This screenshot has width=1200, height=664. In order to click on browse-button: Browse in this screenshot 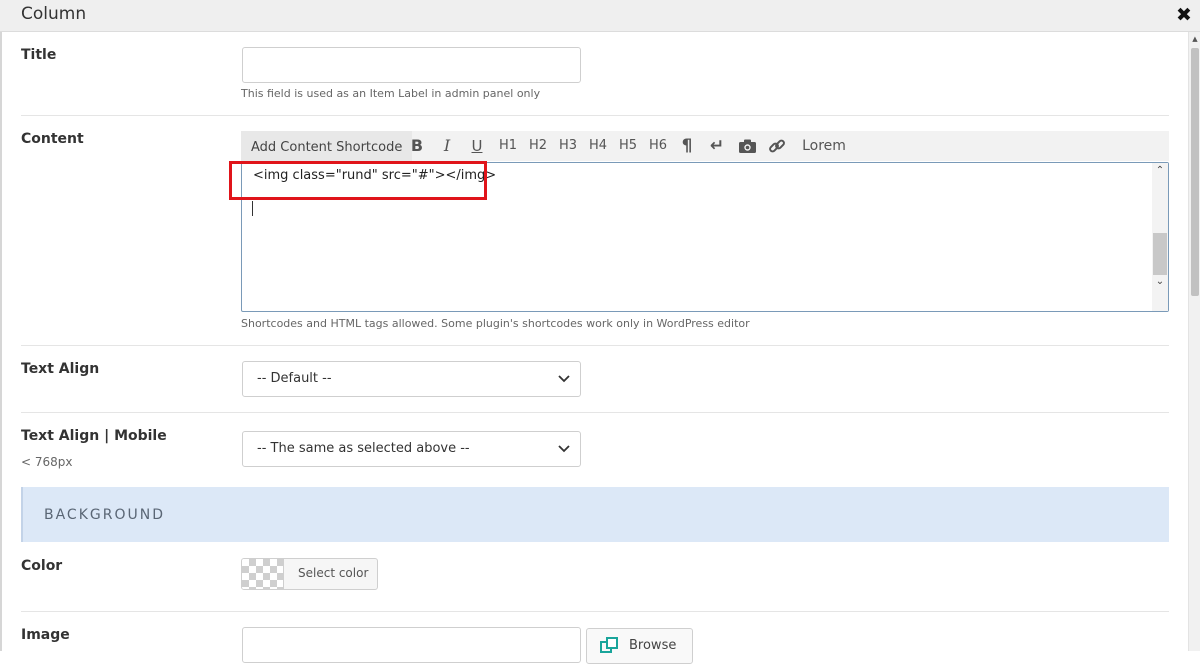, I will do `click(639, 646)`.